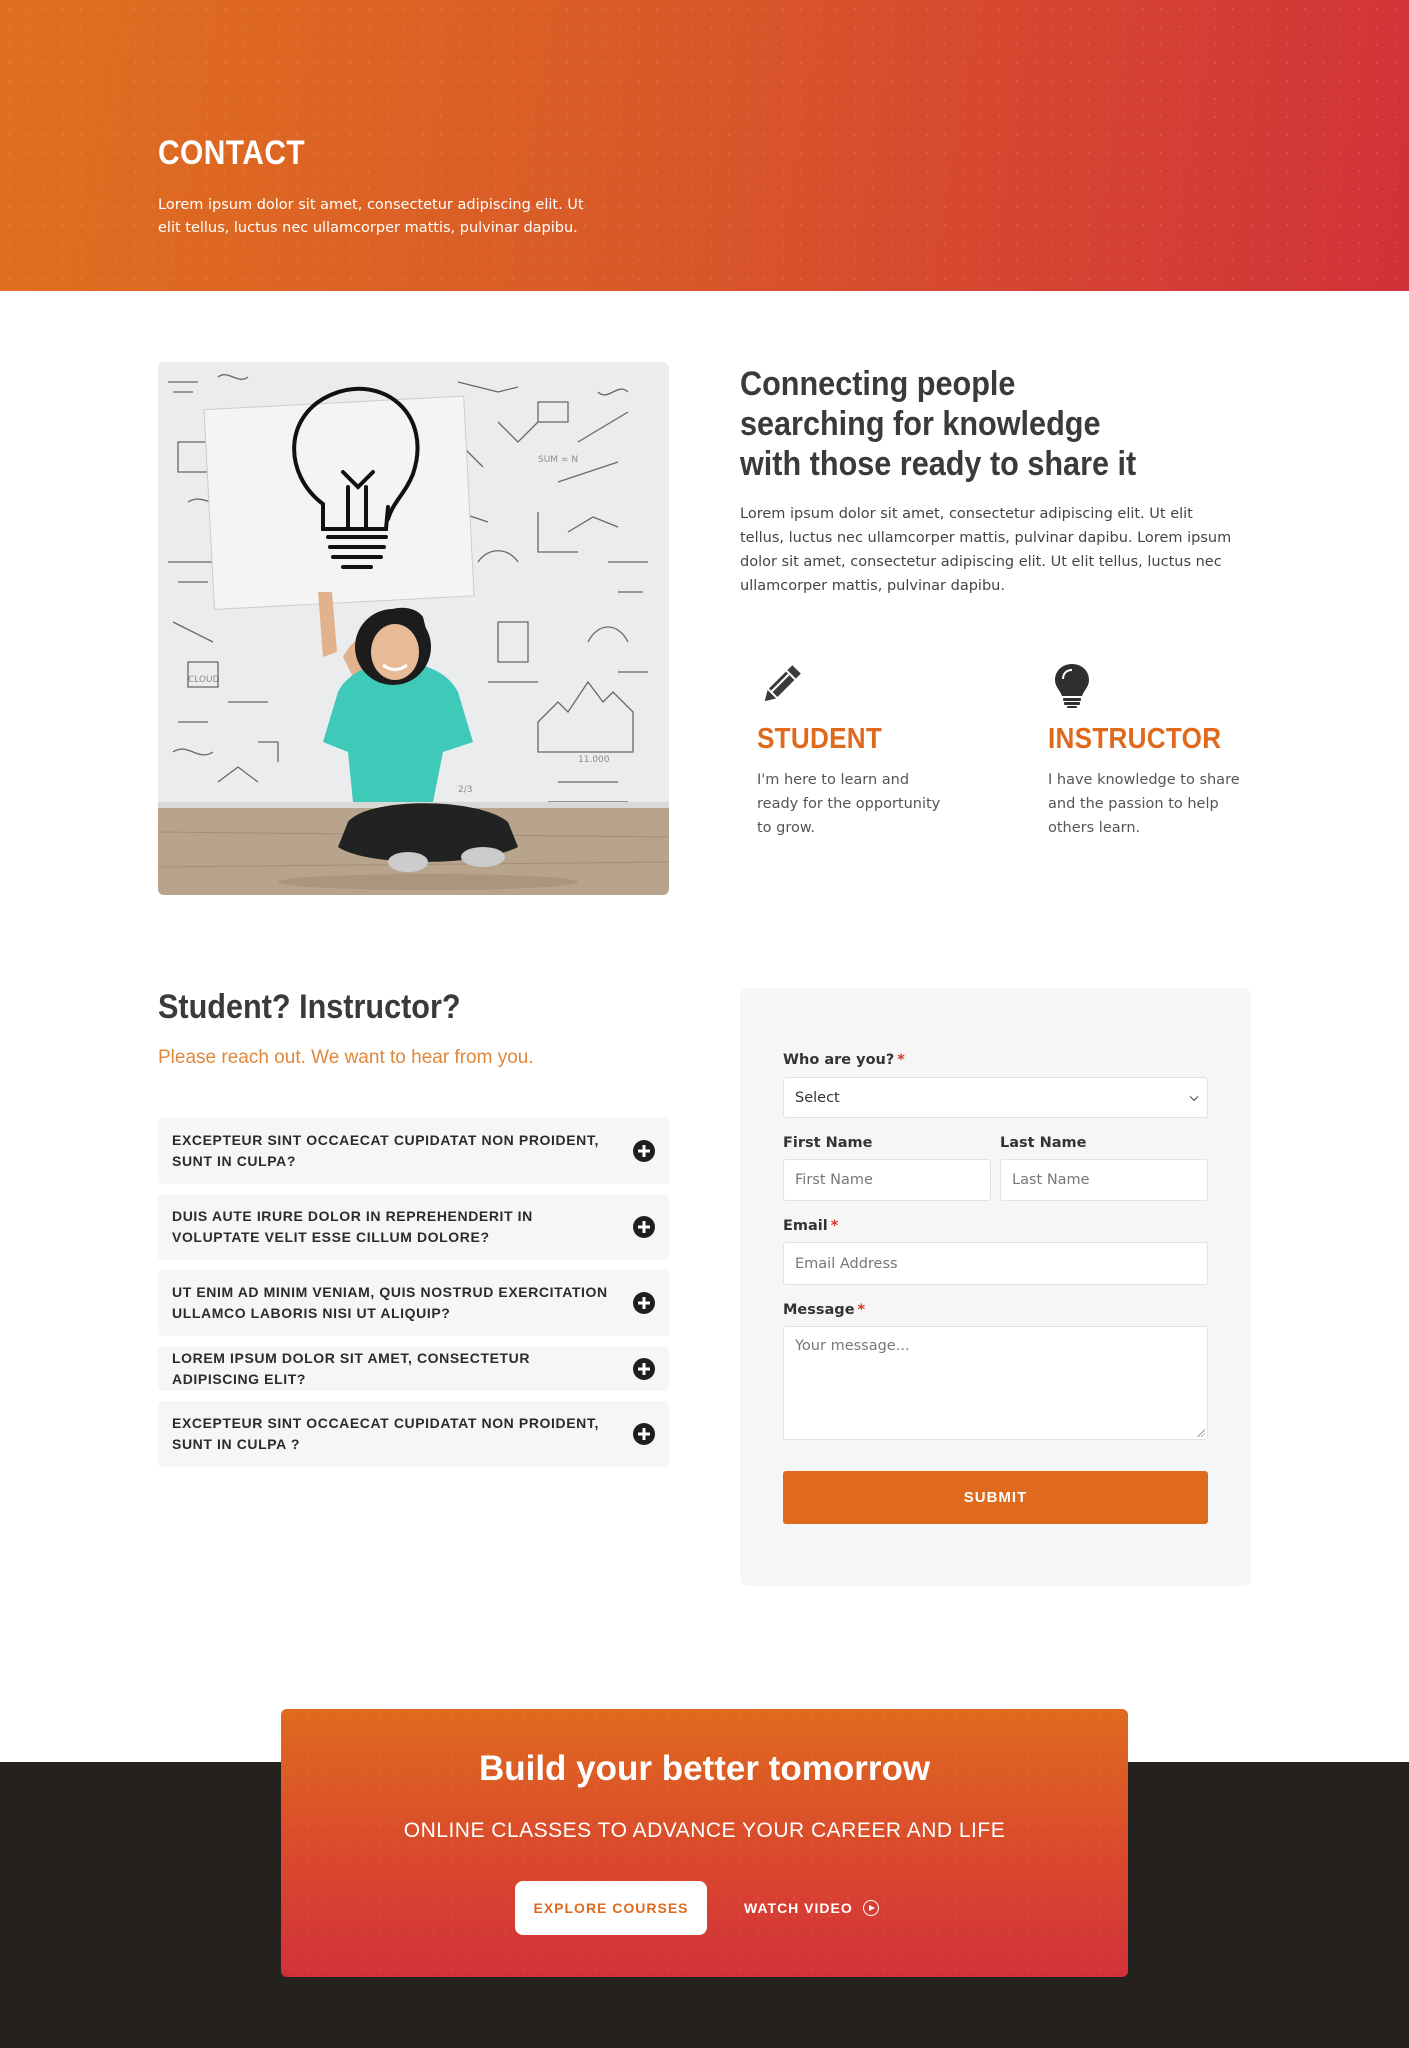 The height and width of the screenshot is (2048, 1409). I want to click on resize-handle-icon, so click(1201, 1433).